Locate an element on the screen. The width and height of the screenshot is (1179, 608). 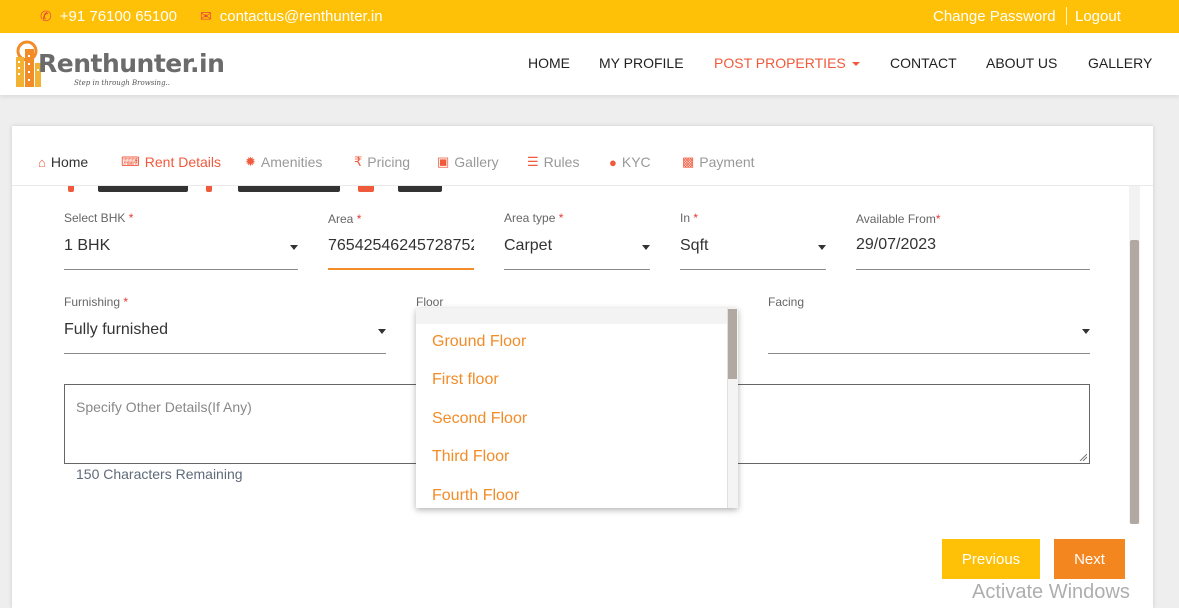
email-address: contactus@renthunter.in is located at coordinates (301, 16).